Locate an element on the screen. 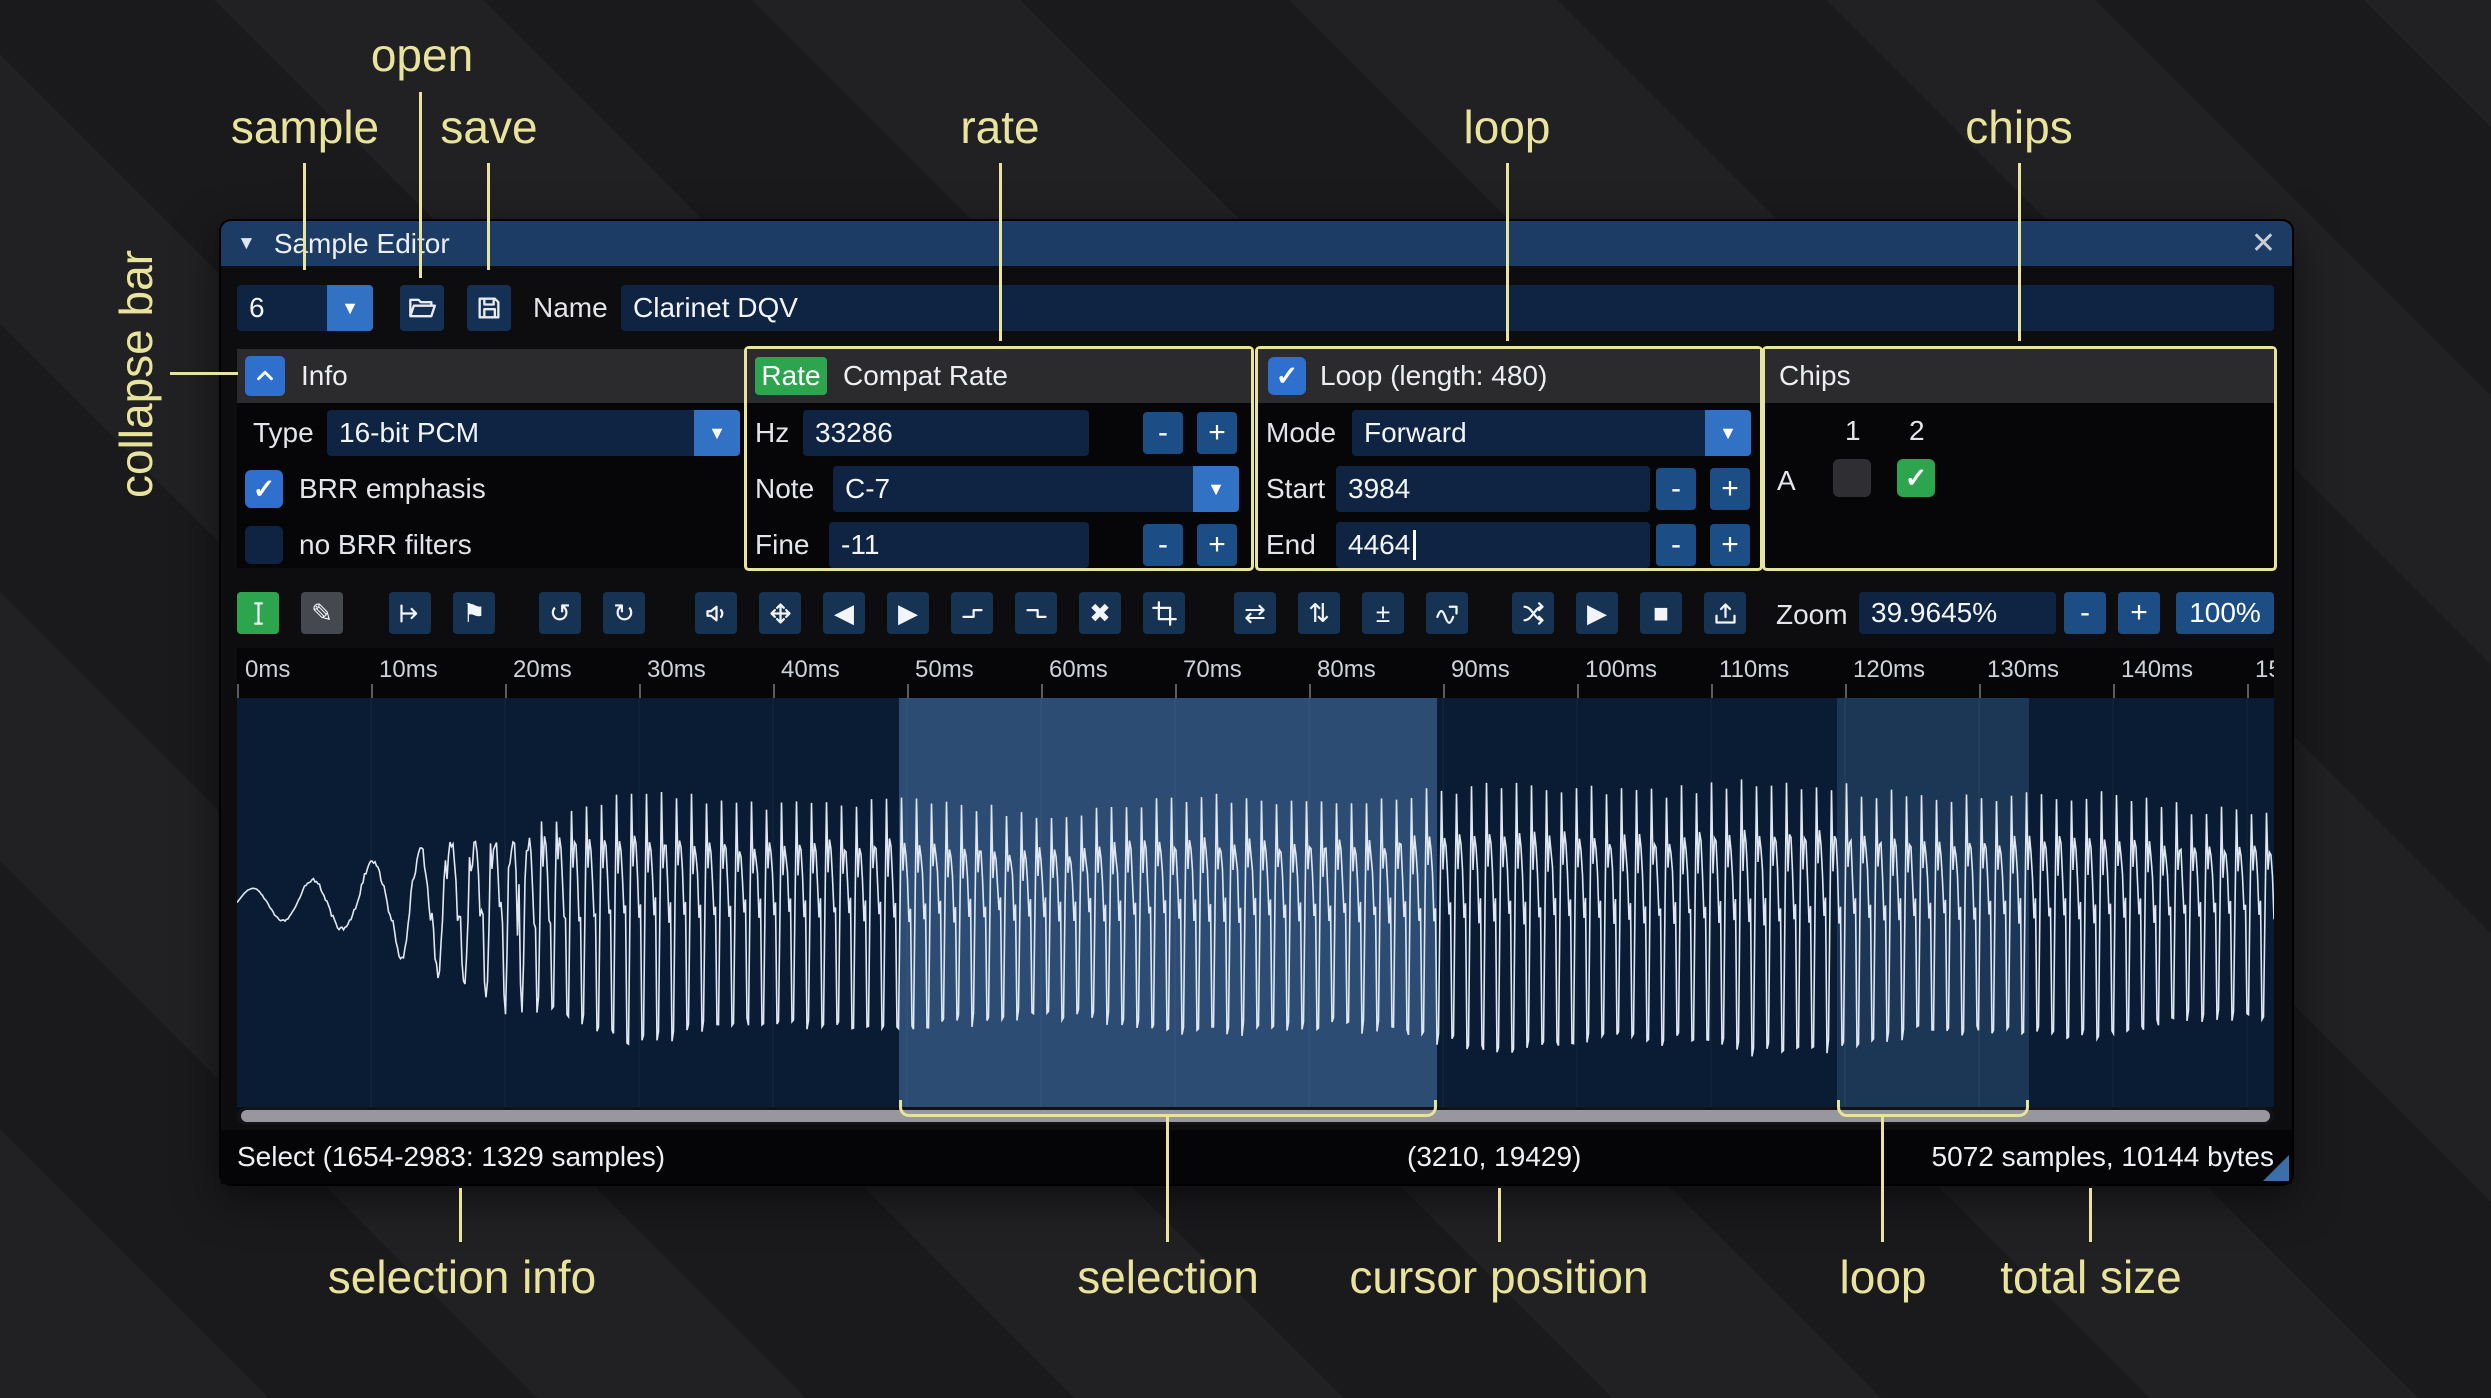 This screenshot has width=2491, height=1398. sample-selector: 6 ▼ is located at coordinates (305, 308).